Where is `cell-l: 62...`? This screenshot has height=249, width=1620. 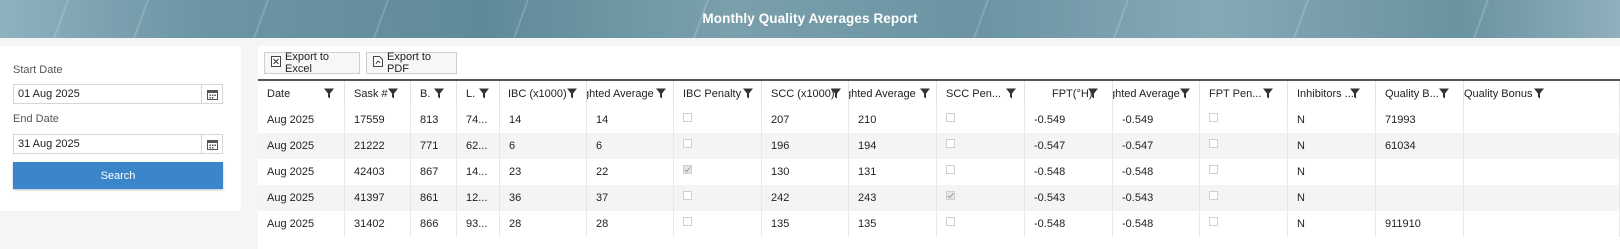
cell-l: 62... is located at coordinates (478, 146).